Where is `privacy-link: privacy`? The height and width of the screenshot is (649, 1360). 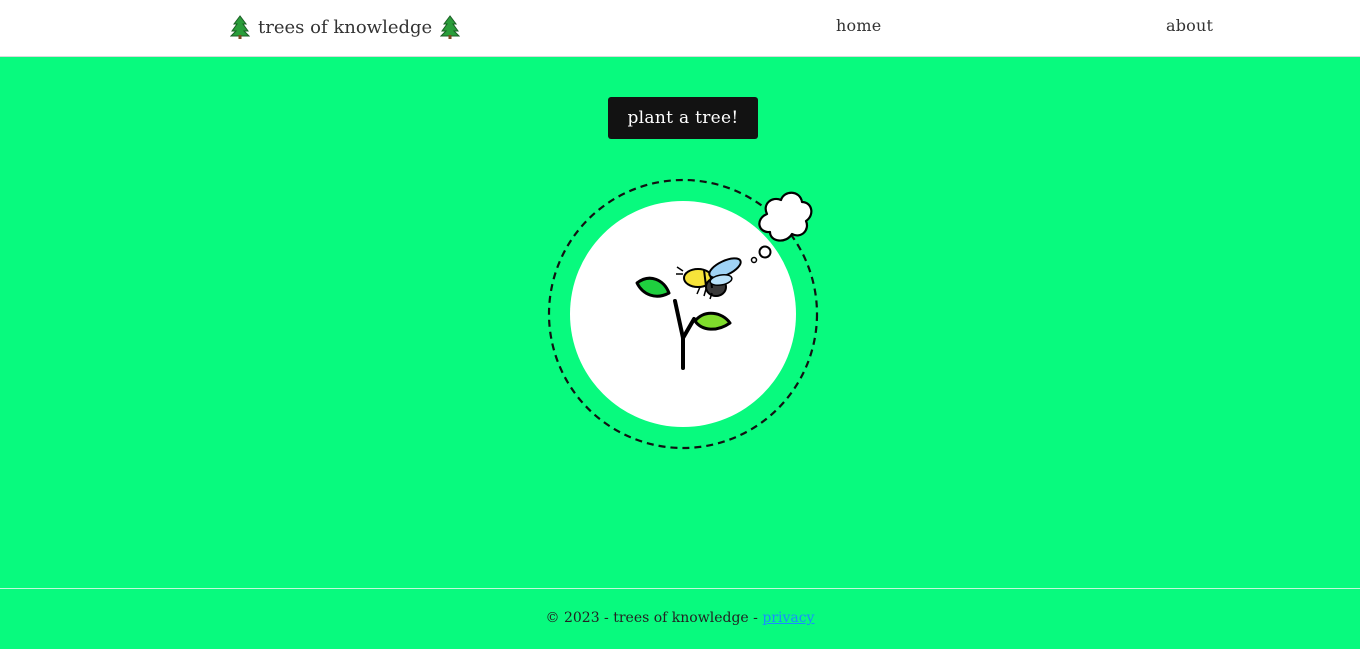 privacy-link: privacy is located at coordinates (788, 618).